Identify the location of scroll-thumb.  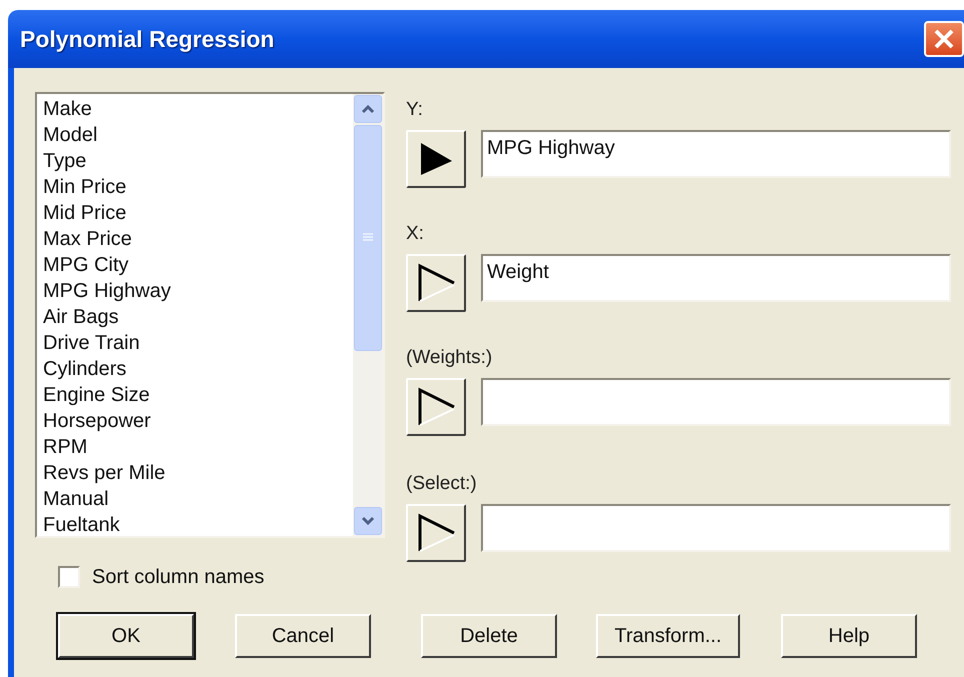
(368, 238).